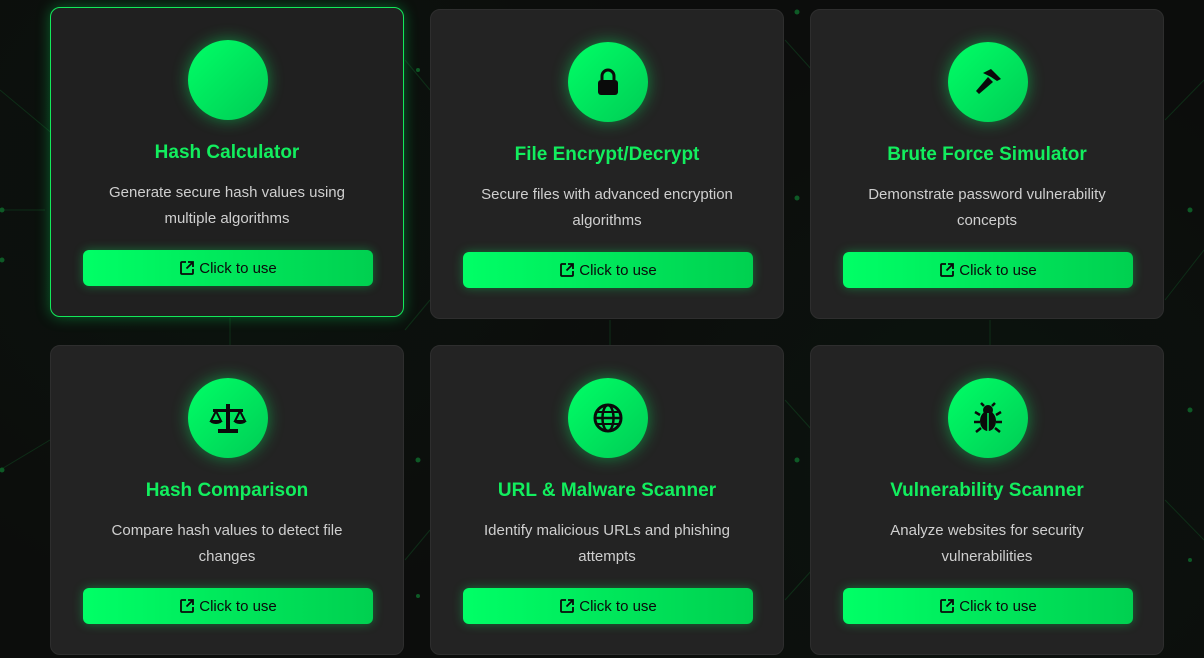  I want to click on card-title: URL & Malware Scanner, so click(607, 490).